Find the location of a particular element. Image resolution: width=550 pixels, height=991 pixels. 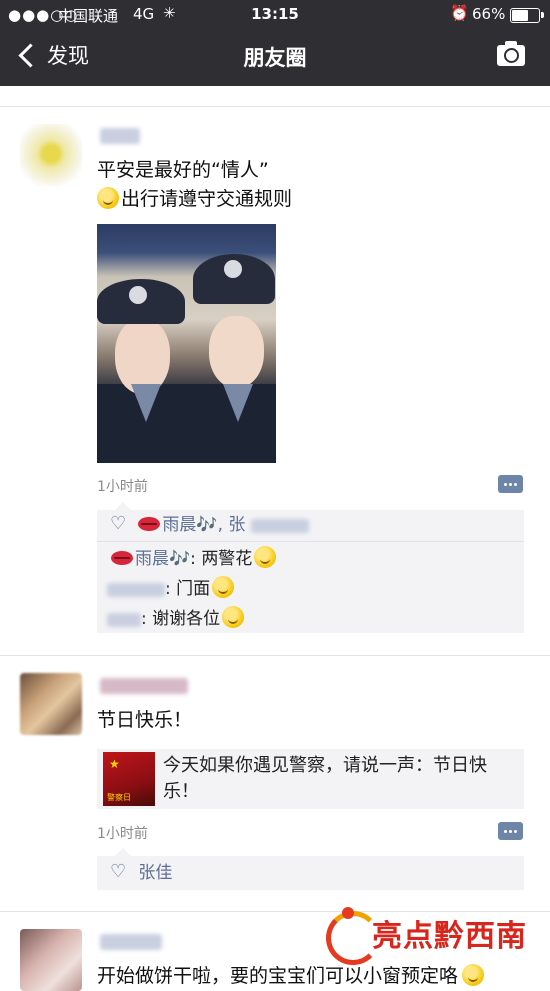

link-thumbnail: ★ 警察日 is located at coordinates (129, 779).